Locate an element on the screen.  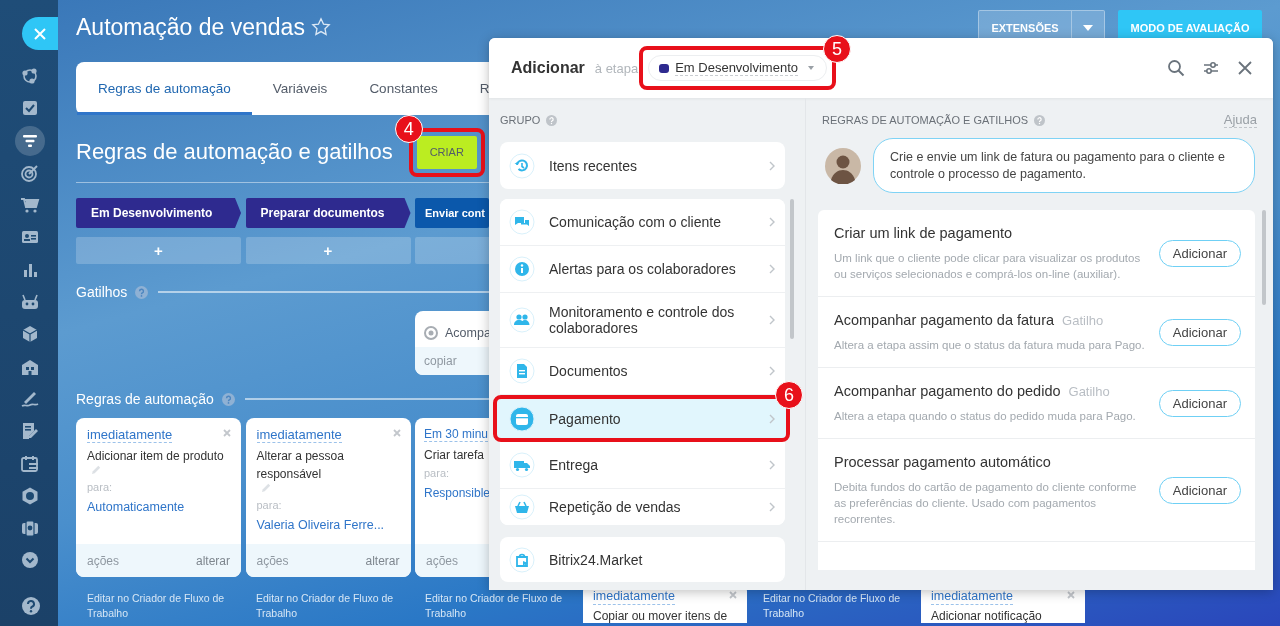
document-icon is located at coordinates (522, 371).